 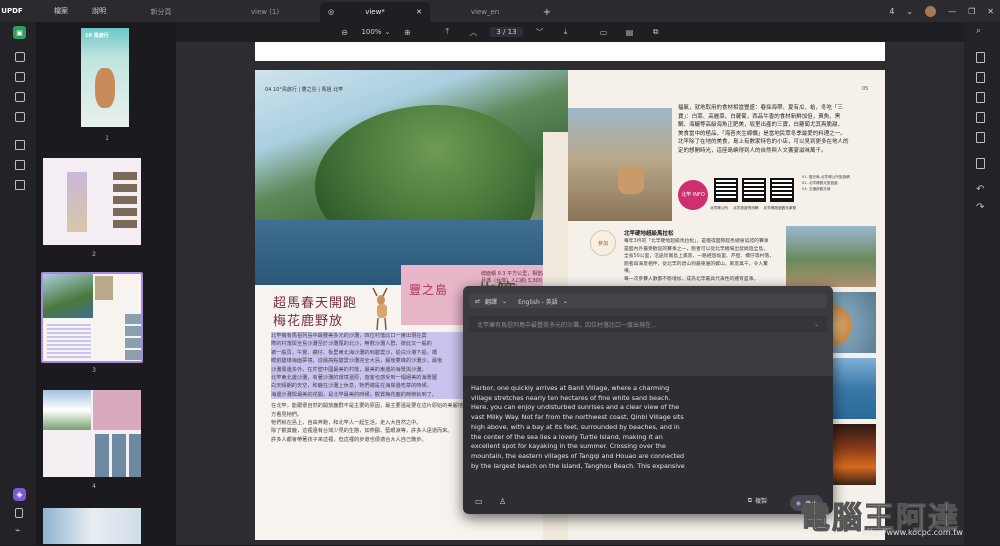 What do you see at coordinates (980, 207) in the screenshot?
I see `redo-icon: ↷` at bounding box center [980, 207].